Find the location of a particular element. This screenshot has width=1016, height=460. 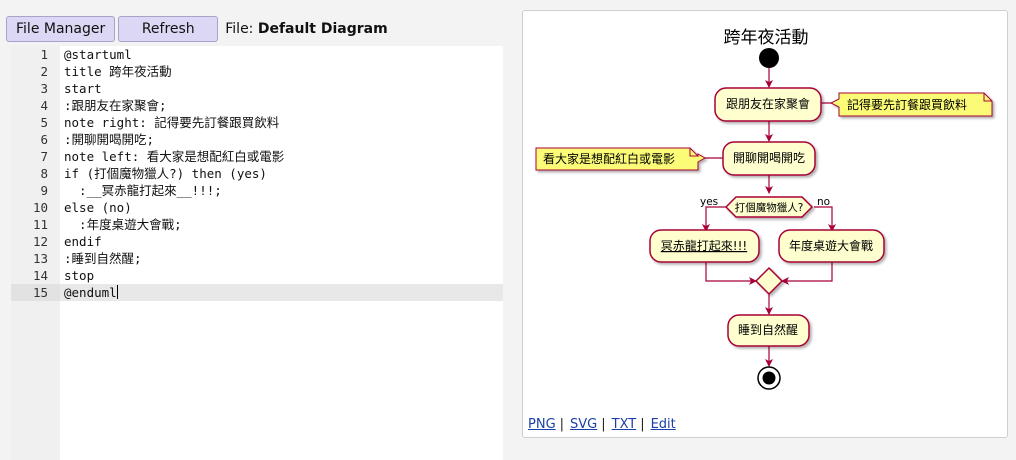

decision-label: 打個魔物獵人? is located at coordinates (769, 207).